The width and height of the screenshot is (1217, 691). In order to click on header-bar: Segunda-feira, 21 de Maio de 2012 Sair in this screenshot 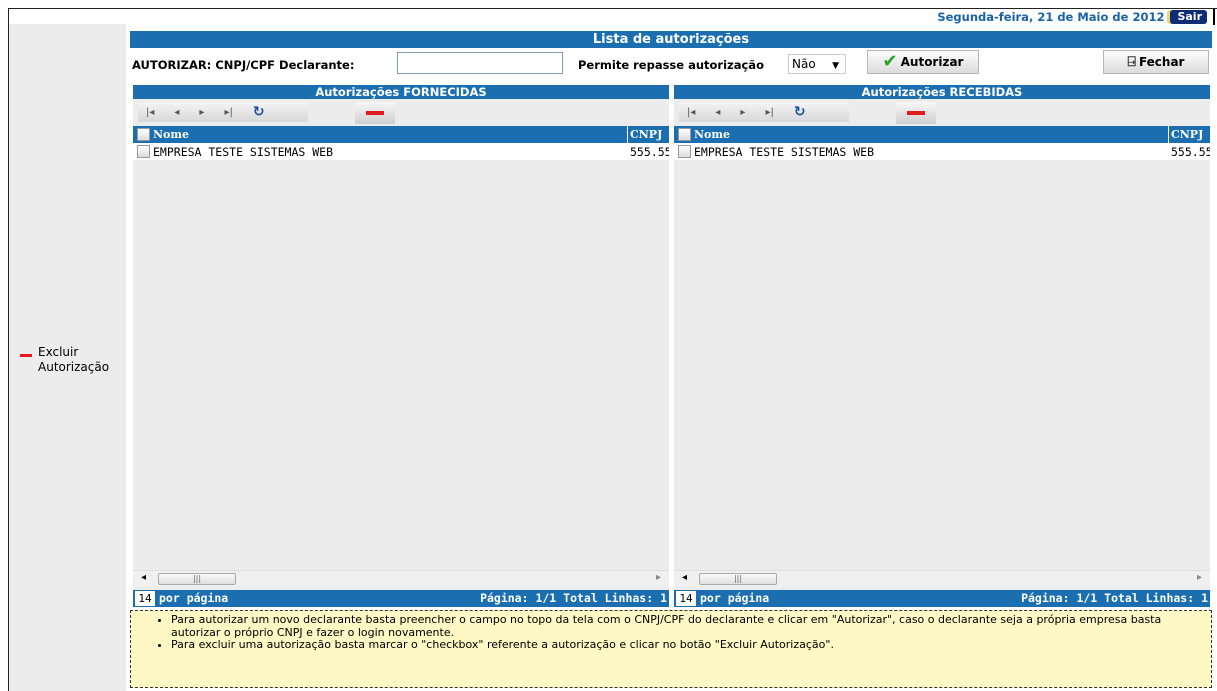, I will do `click(1076, 17)`.